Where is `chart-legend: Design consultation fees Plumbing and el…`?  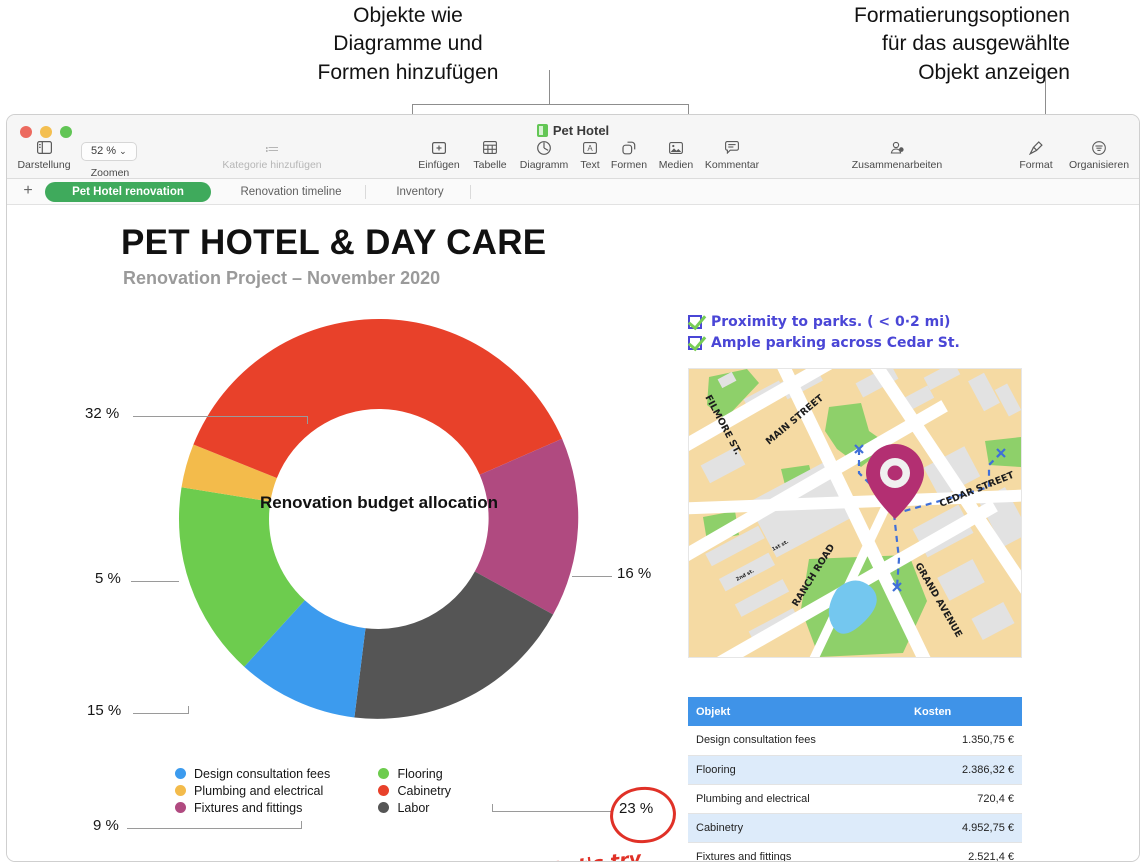
chart-legend: Design consultation fees Plumbing and el… is located at coordinates (385, 790).